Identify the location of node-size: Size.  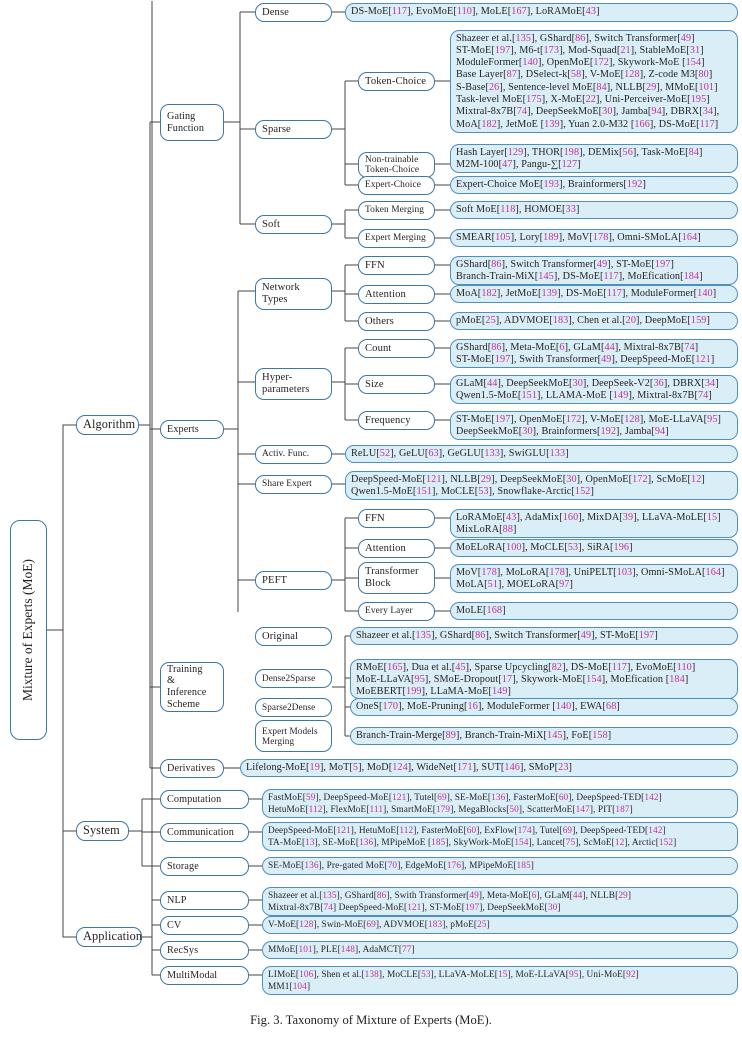
(396, 384).